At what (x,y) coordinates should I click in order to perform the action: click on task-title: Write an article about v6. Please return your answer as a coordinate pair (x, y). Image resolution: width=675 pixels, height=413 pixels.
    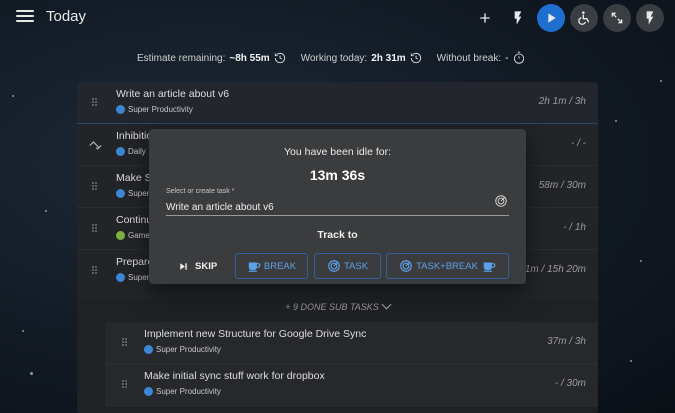
    Looking at the image, I should click on (172, 94).